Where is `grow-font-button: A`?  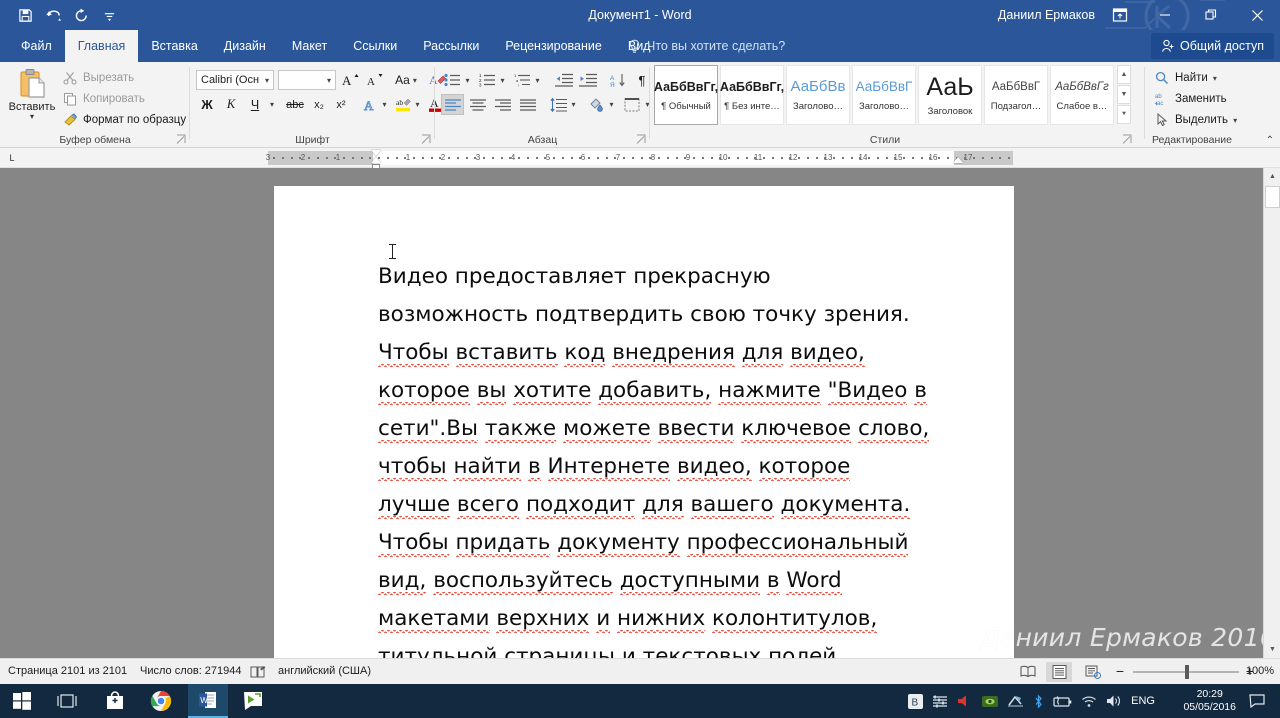 grow-font-button: A is located at coordinates (351, 80).